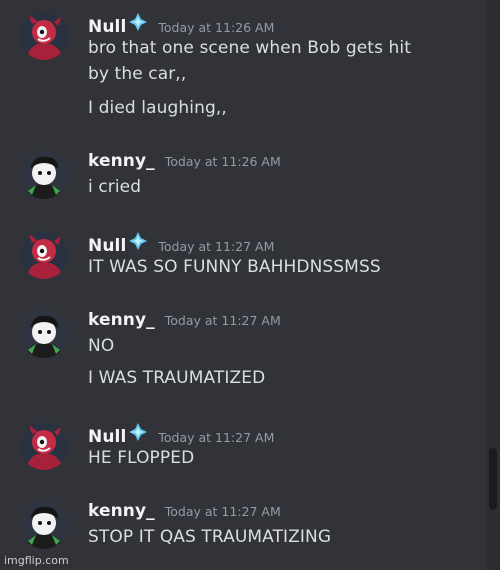 The height and width of the screenshot is (570, 500). I want to click on message-text: by the car,,, so click(137, 74).